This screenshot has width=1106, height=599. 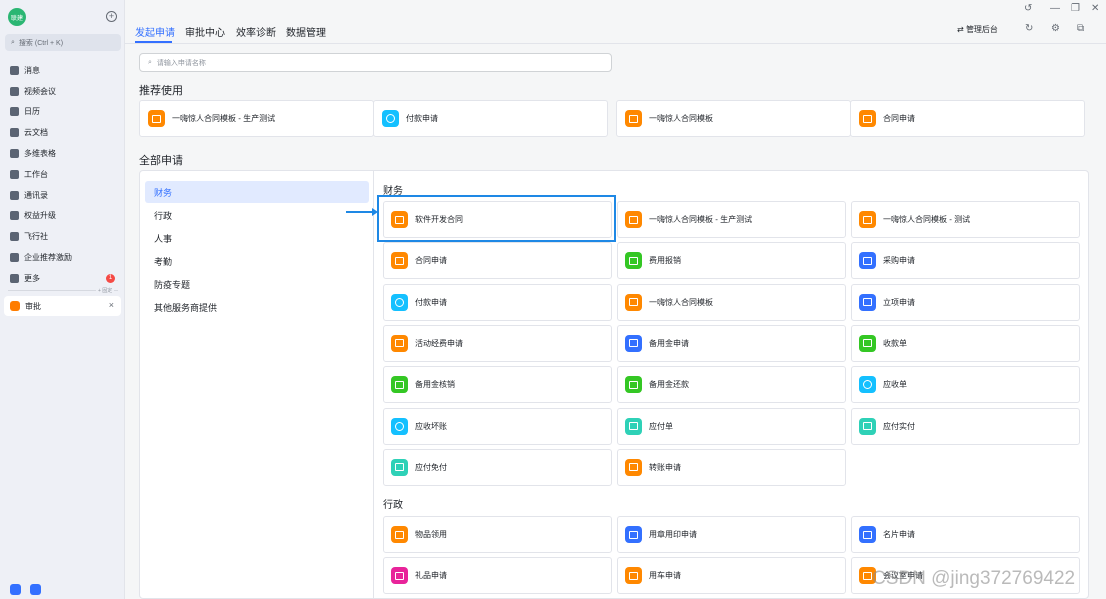 What do you see at coordinates (1055, 8) in the screenshot?
I see `minimize-icon: —` at bounding box center [1055, 8].